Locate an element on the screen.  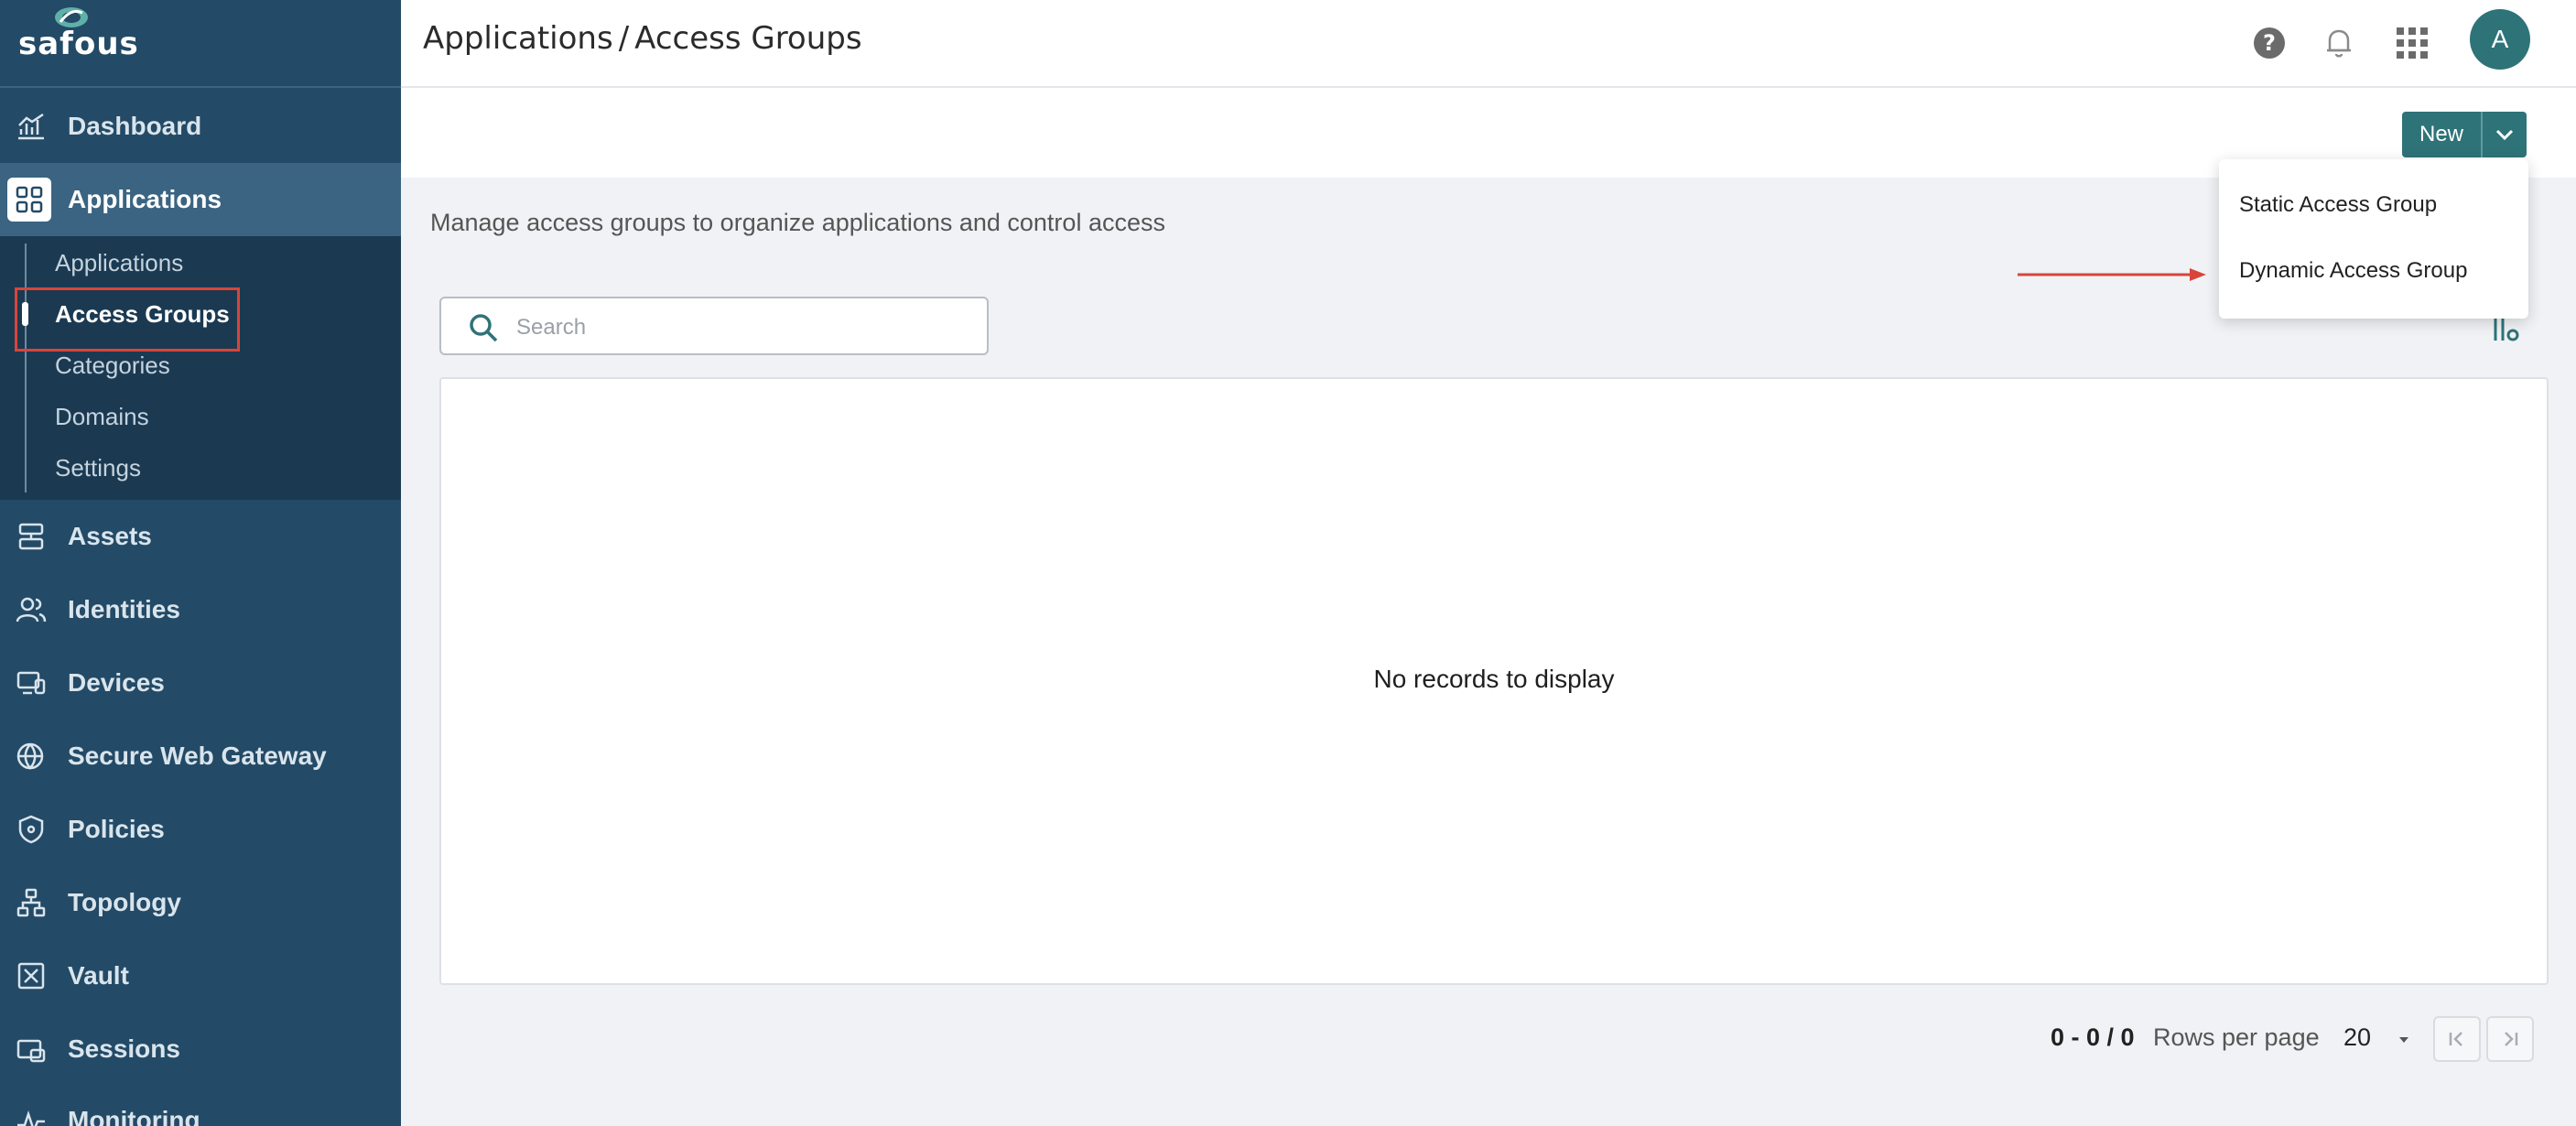
nav-label: Sessions is located at coordinates (124, 1048).